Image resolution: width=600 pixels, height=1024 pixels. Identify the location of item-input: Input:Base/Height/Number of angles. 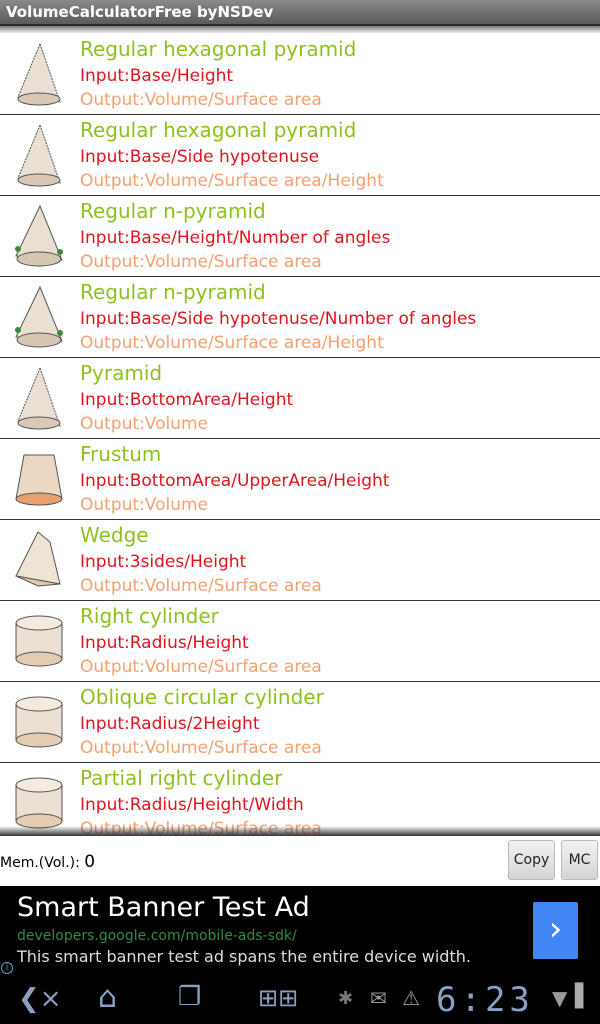
(235, 238).